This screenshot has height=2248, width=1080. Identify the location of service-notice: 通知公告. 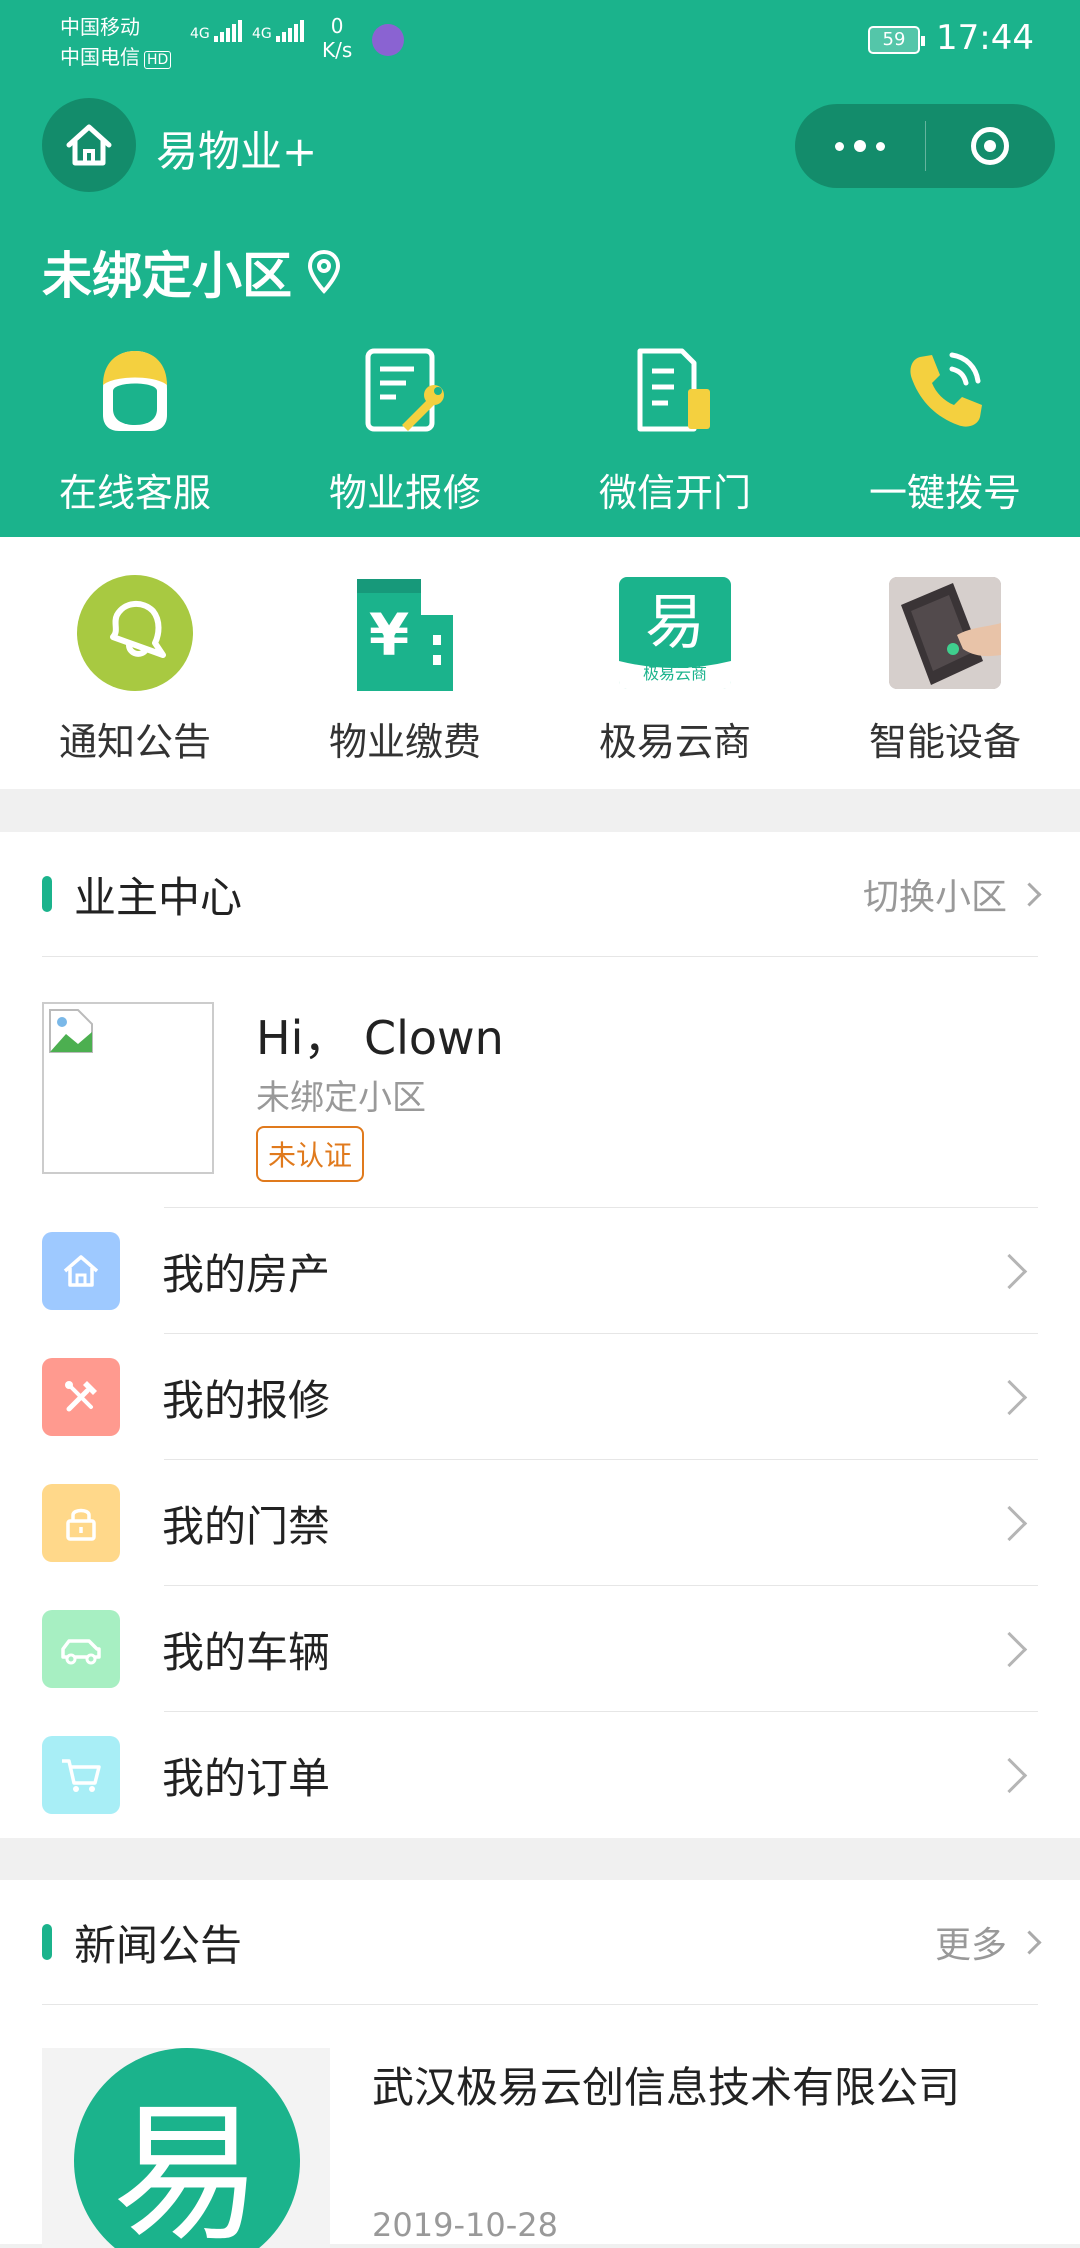
(135, 670).